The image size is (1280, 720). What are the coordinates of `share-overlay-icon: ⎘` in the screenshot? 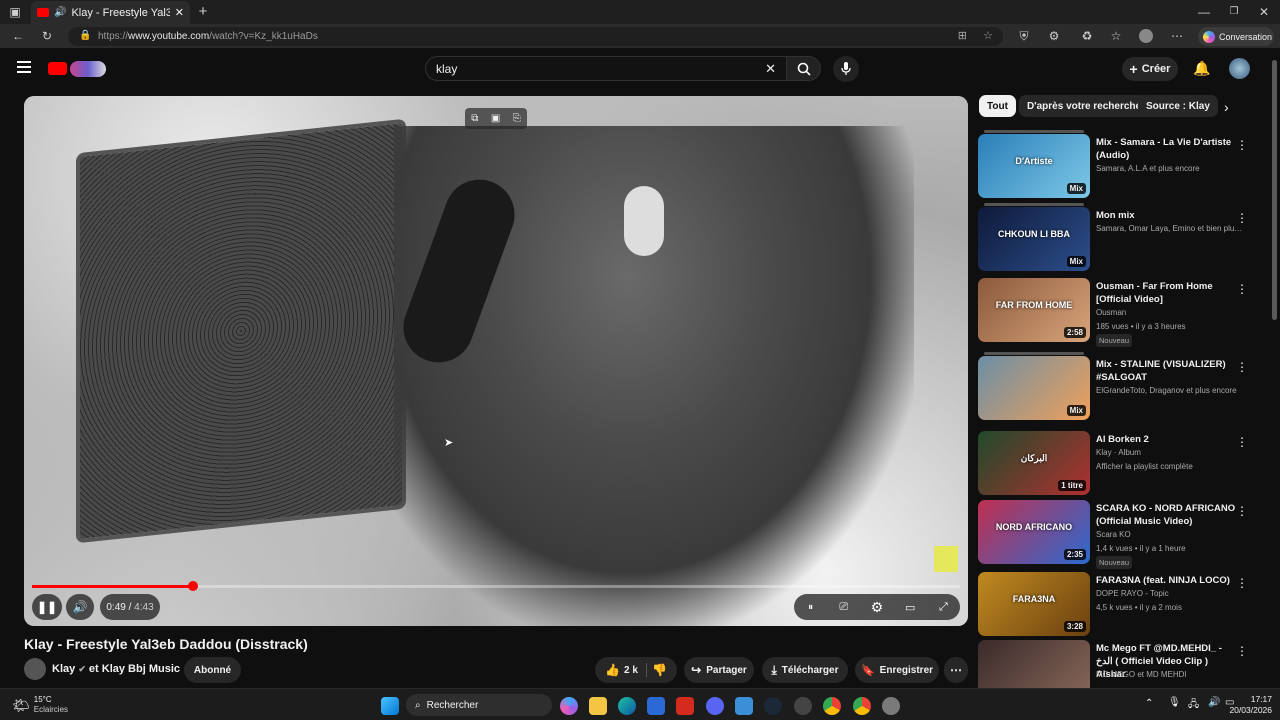 It's located at (517, 118).